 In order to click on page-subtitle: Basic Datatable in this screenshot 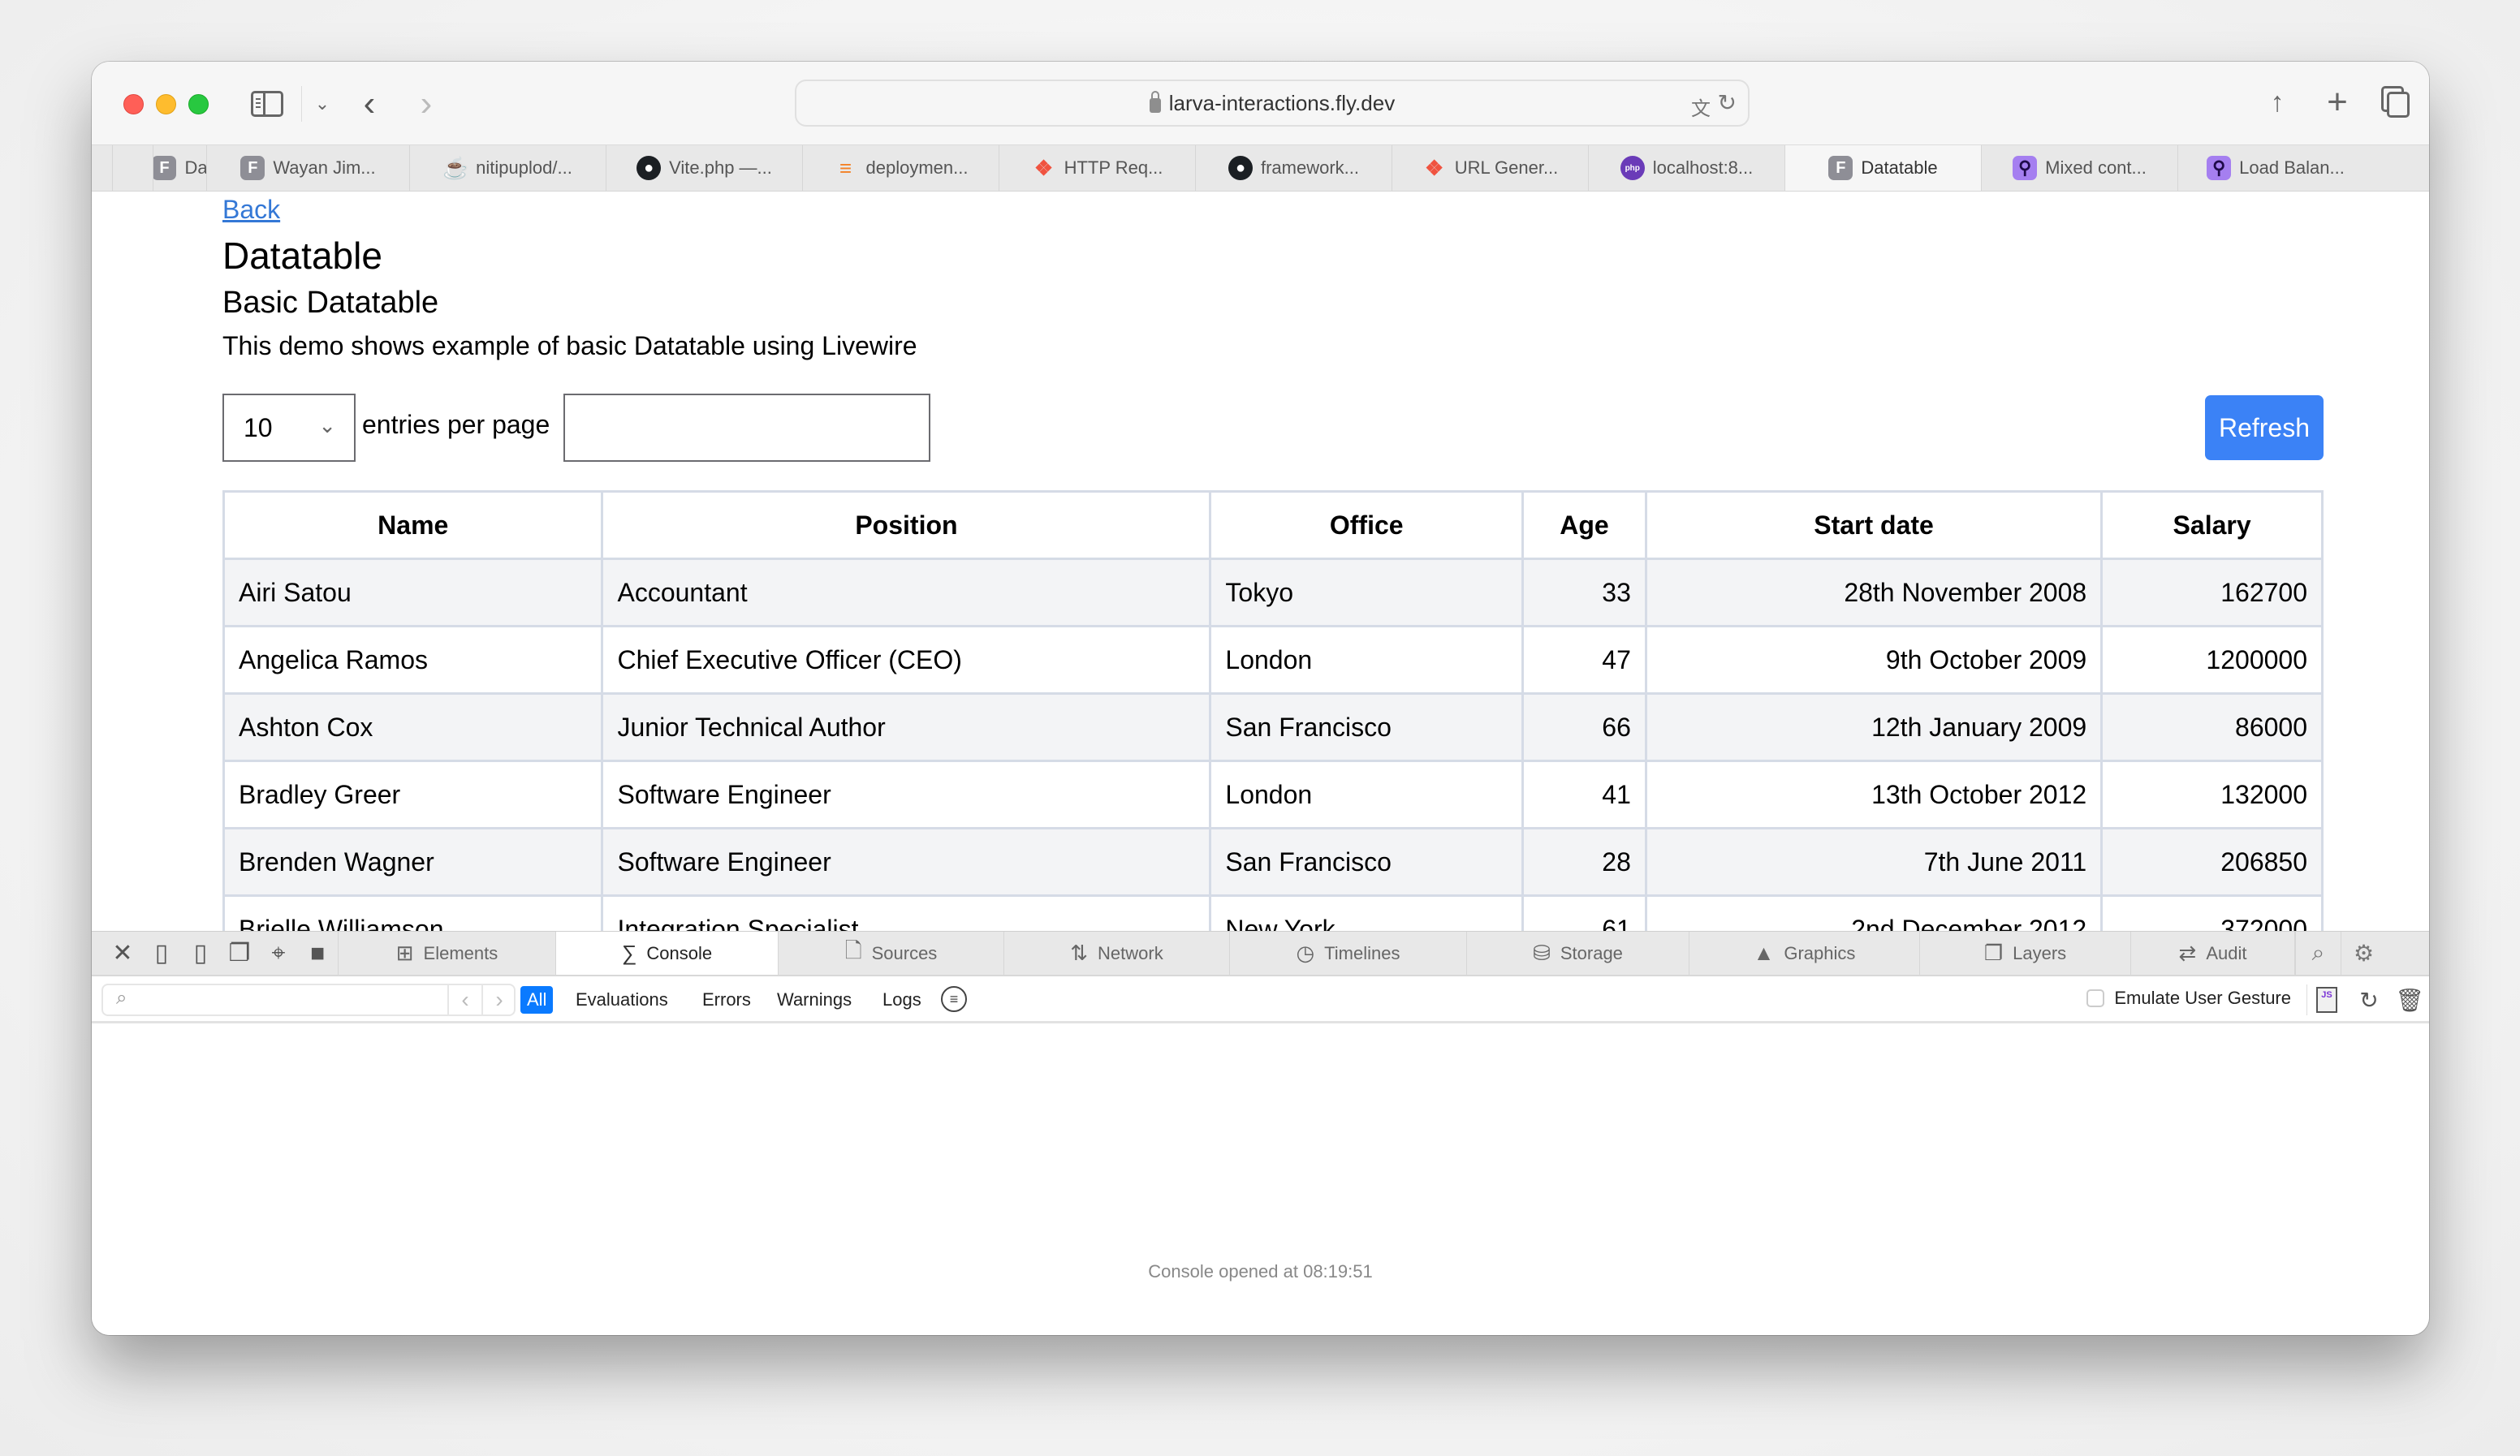, I will do `click(330, 303)`.